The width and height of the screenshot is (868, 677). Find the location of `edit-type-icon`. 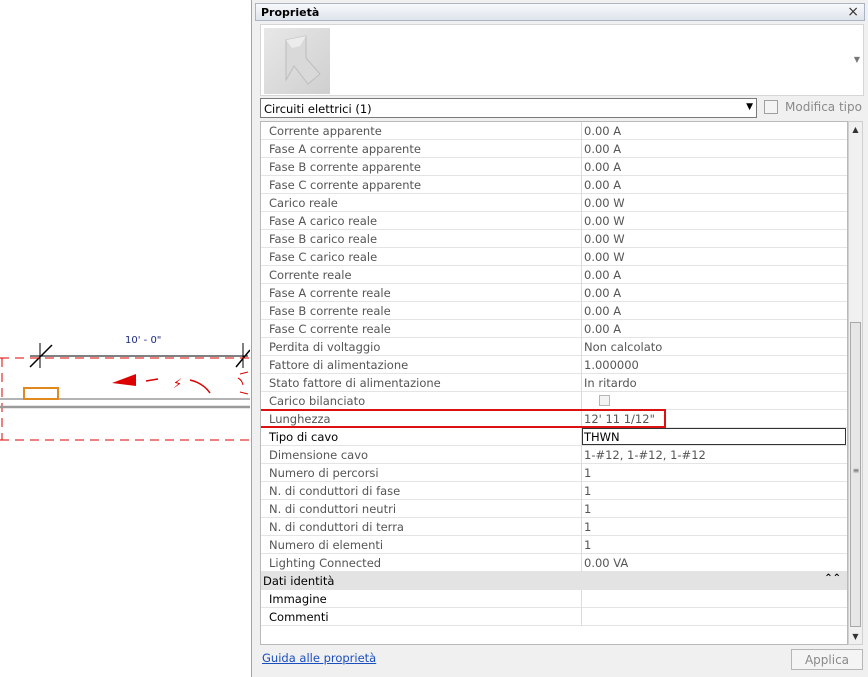

edit-type-icon is located at coordinates (771, 107).